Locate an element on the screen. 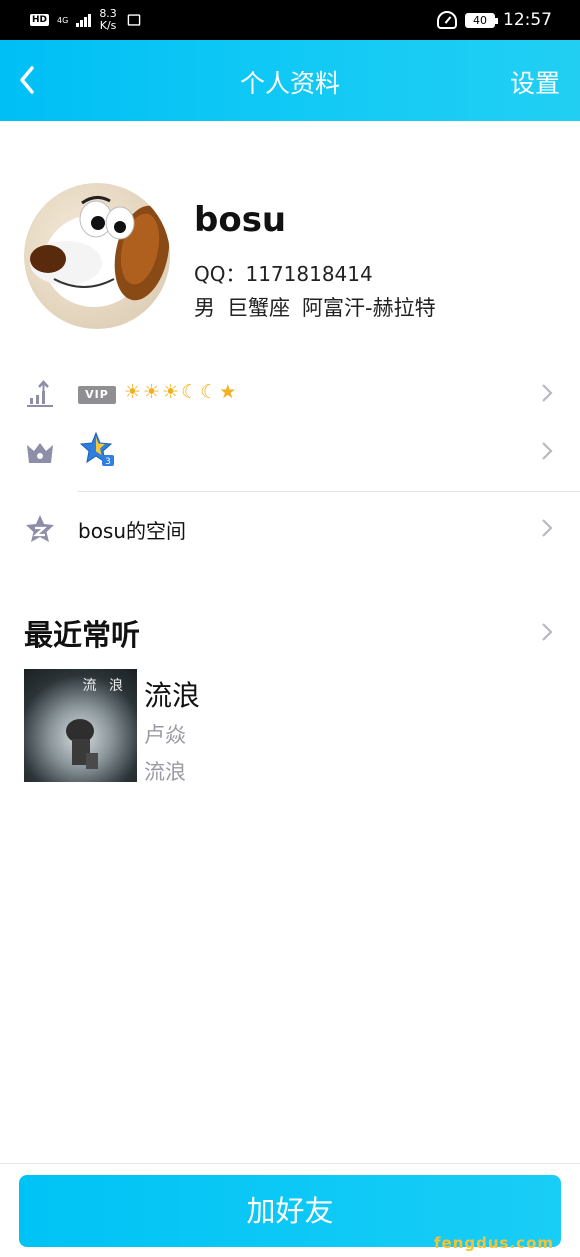 The height and width of the screenshot is (1257, 580). speed-unit: K/s is located at coordinates (108, 25).